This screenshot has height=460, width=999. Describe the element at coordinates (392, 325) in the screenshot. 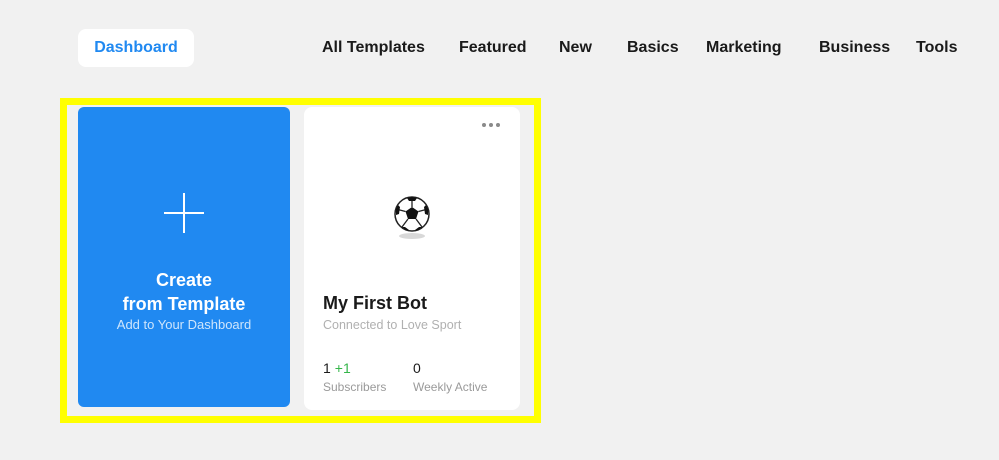

I see `bot-connected-label: Connected to Love Sport` at that location.